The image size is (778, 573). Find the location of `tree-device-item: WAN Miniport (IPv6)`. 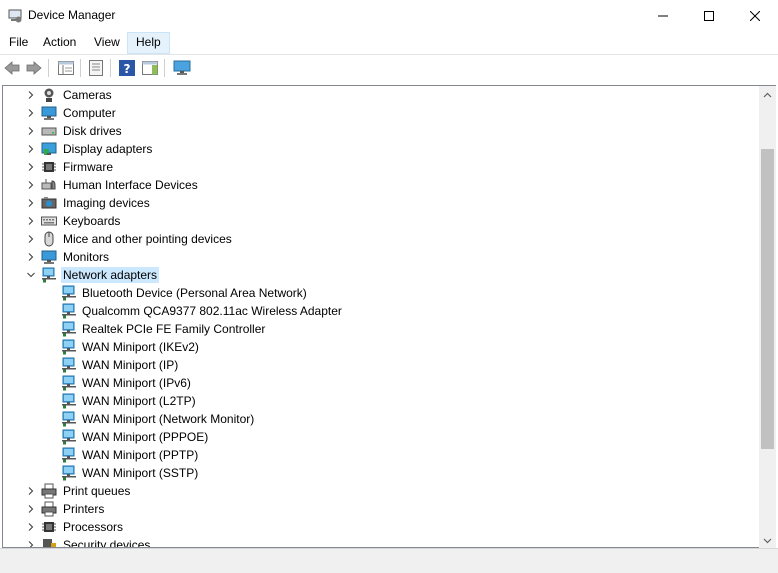

tree-device-item: WAN Miniport (IPv6) is located at coordinates (381, 383).